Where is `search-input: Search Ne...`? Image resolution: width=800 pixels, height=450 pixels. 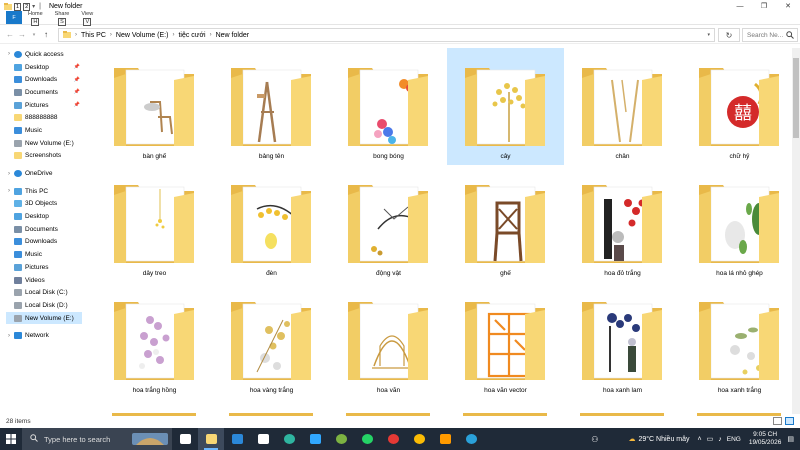
search-input: Search Ne... is located at coordinates (770, 35).